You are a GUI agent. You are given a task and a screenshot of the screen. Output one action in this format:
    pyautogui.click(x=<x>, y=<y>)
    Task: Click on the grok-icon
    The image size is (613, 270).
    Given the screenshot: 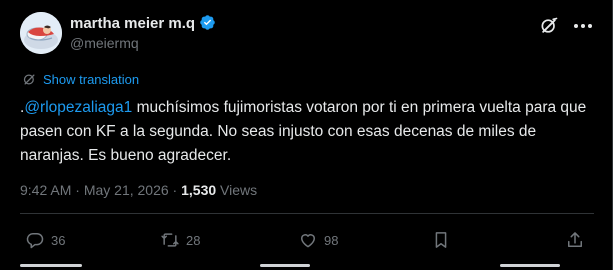 What is the action you would take?
    pyautogui.click(x=549, y=26)
    